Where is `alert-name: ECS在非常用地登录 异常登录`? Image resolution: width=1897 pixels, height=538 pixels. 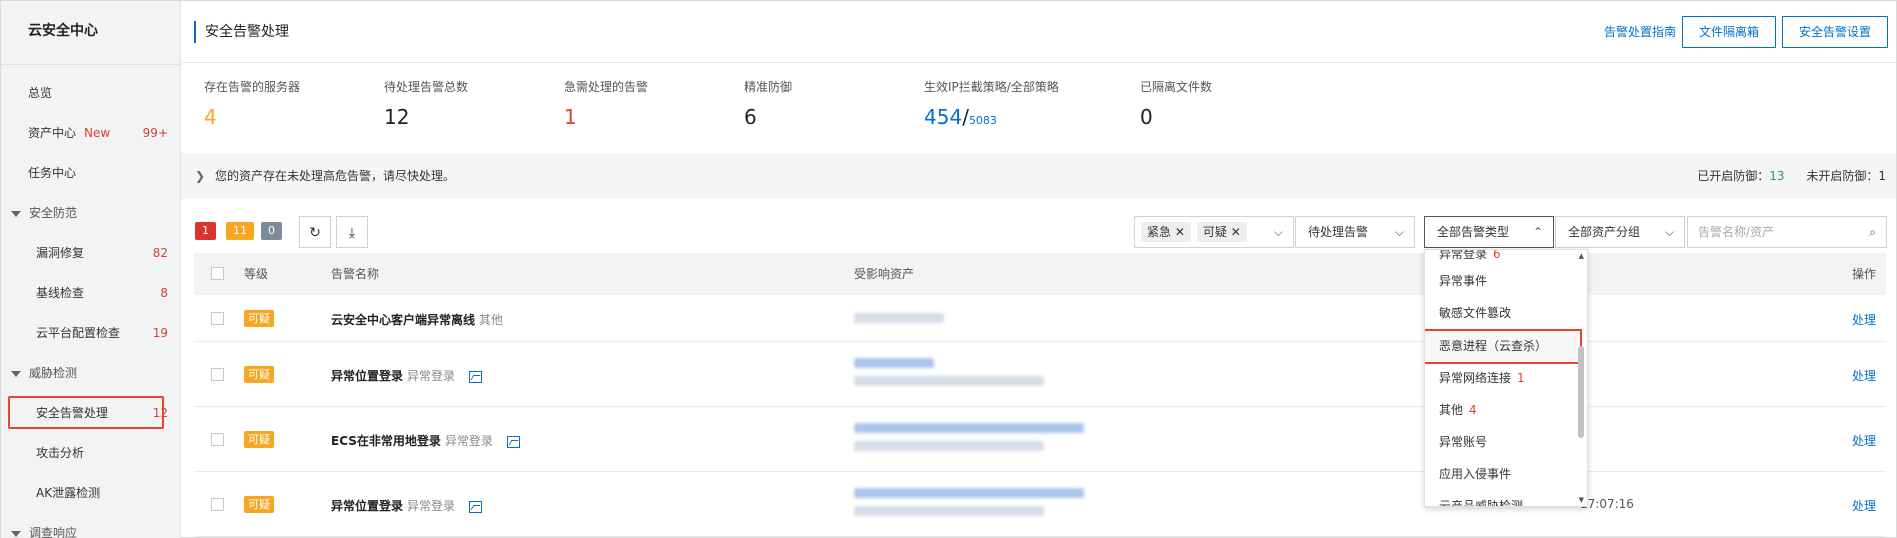
alert-name: ECS在非常用地登录 异常登录 is located at coordinates (425, 440).